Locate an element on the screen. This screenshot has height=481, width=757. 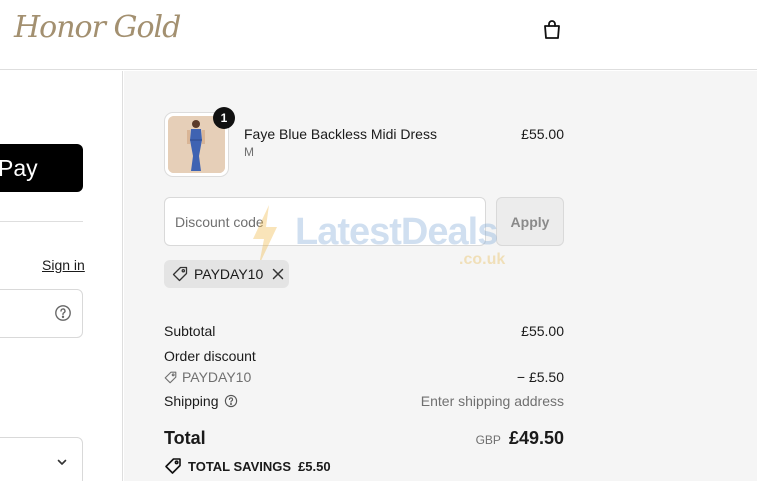
currency-code: GBP is located at coordinates (488, 440).